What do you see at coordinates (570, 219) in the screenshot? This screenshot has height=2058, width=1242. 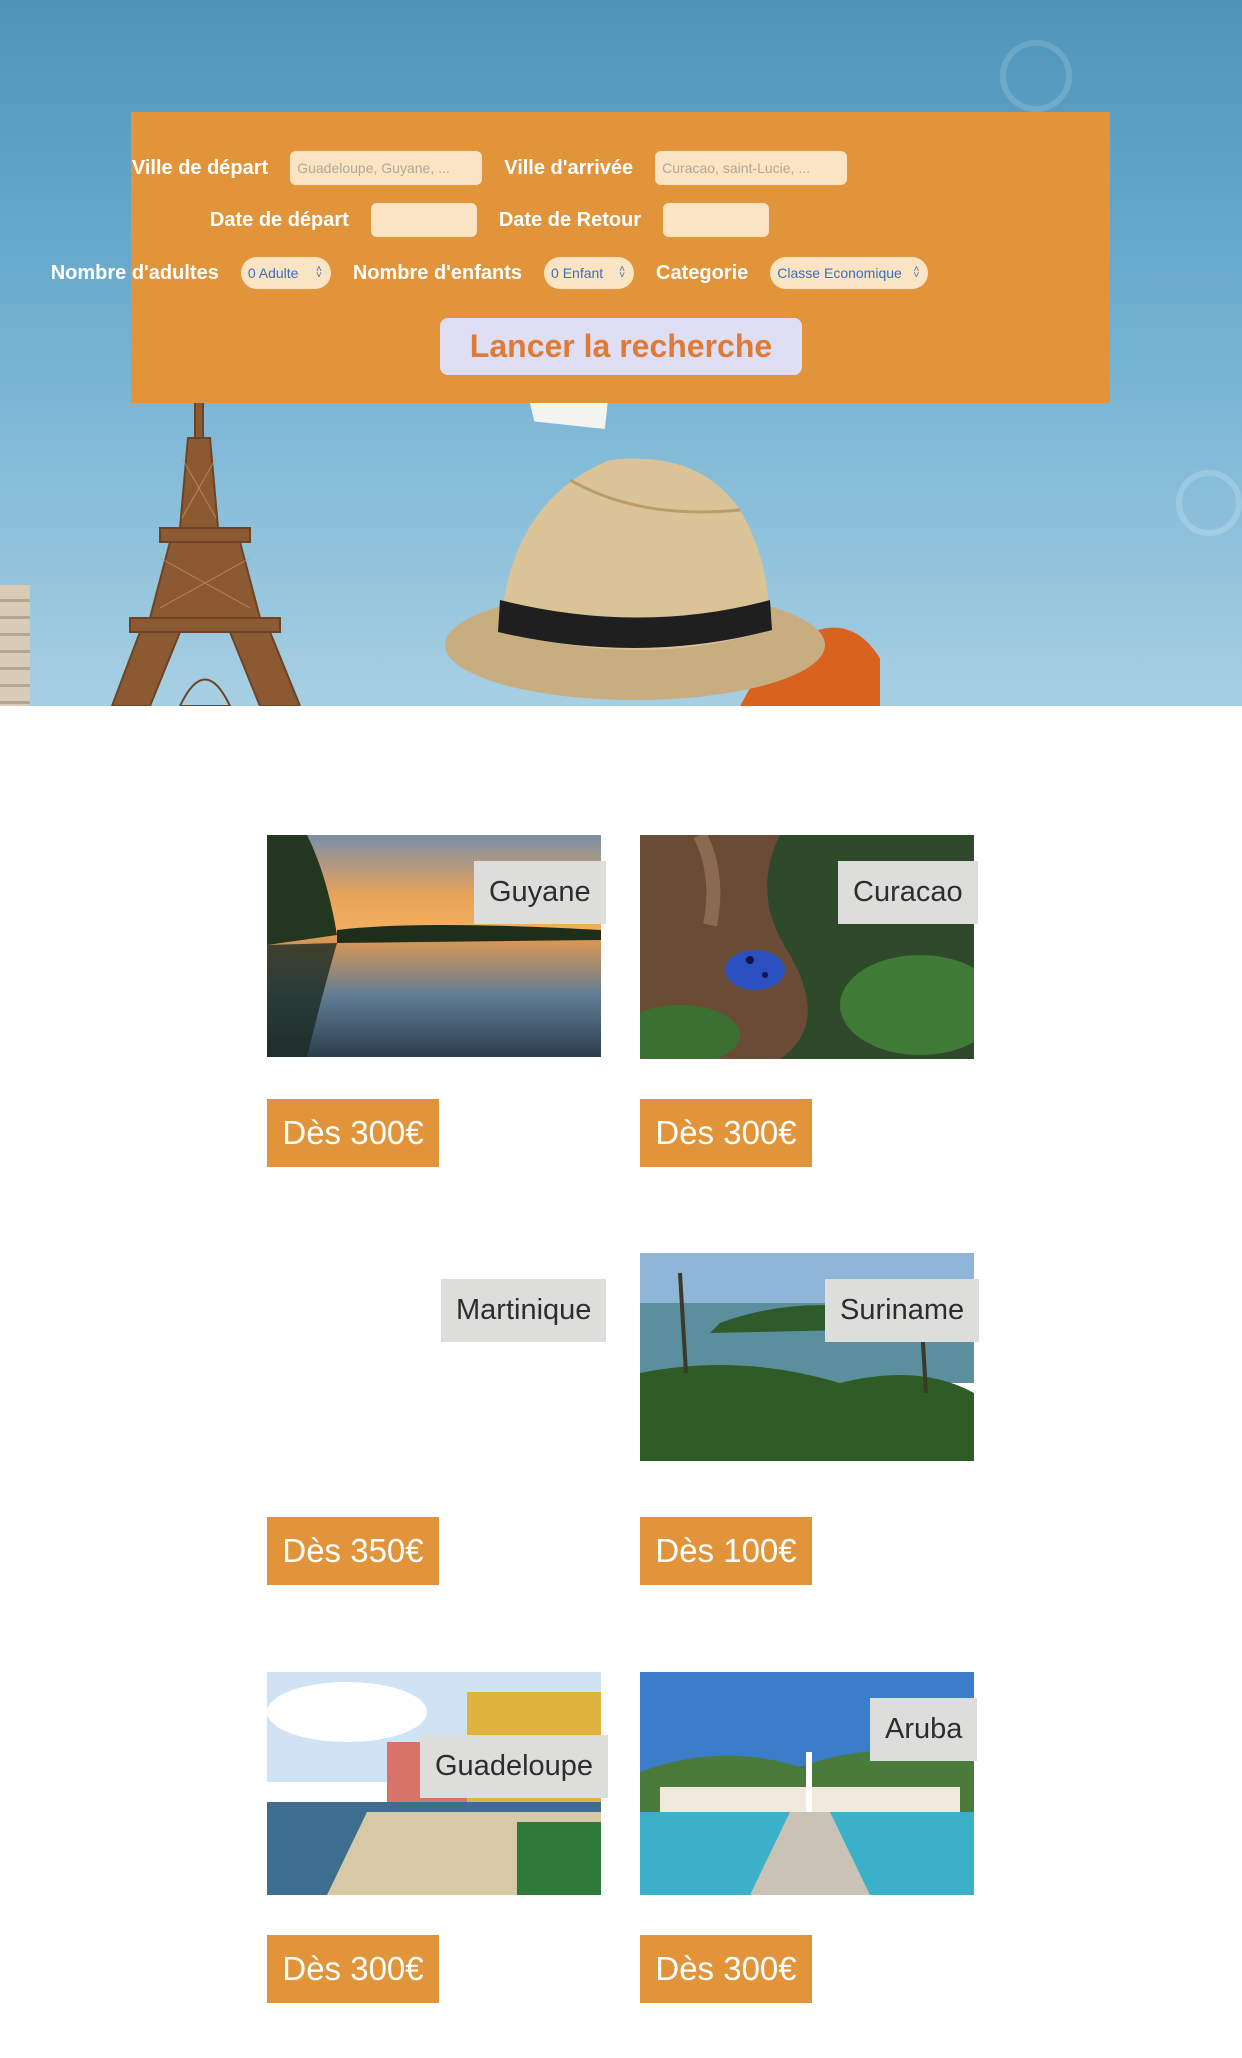 I see `return-date-label: Date de Retour` at bounding box center [570, 219].